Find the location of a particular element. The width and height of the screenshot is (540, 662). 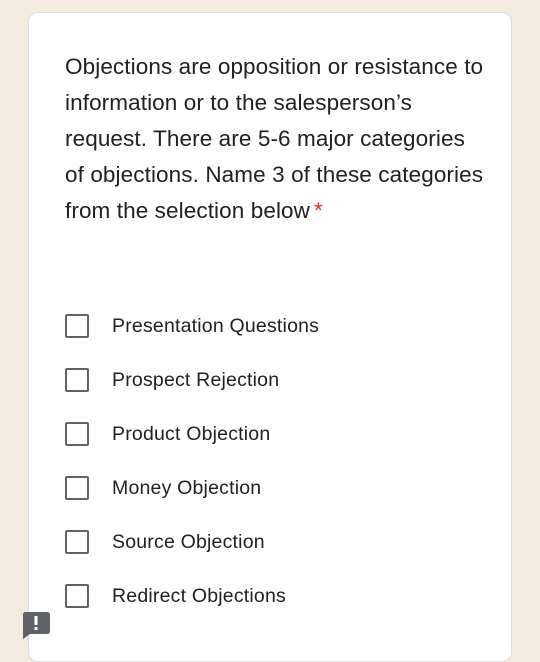

option-label: Prospect Rejection is located at coordinates (196, 379).